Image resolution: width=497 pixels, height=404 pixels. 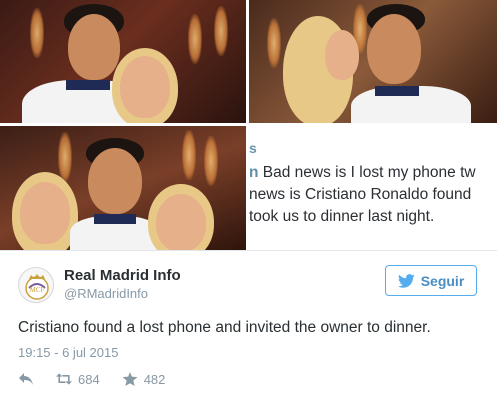 I want to click on real-madrid-crest-icon: MCF, so click(x=37, y=287).